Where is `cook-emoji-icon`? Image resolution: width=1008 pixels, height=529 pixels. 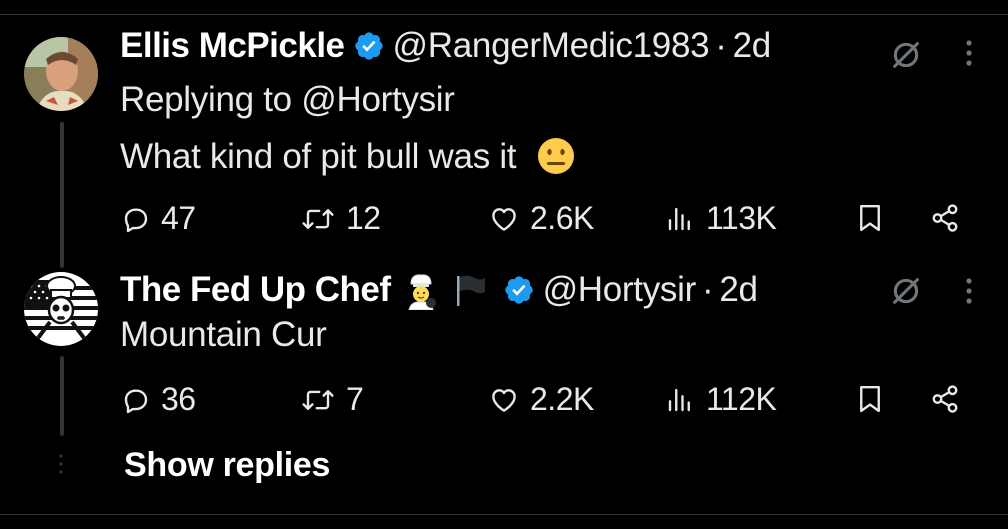 cook-emoji-icon is located at coordinates (422, 292).